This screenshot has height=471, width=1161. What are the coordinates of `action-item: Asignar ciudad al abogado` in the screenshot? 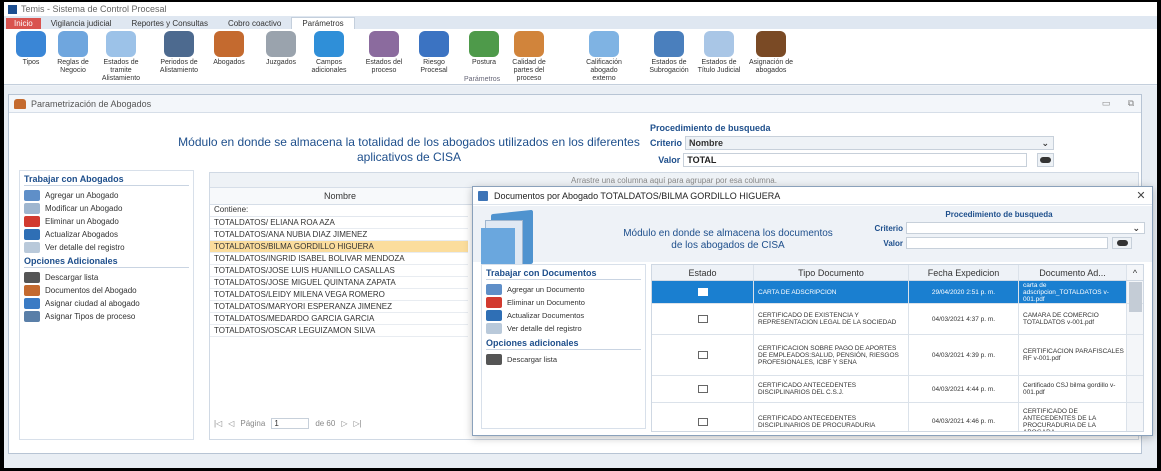 It's located at (106, 303).